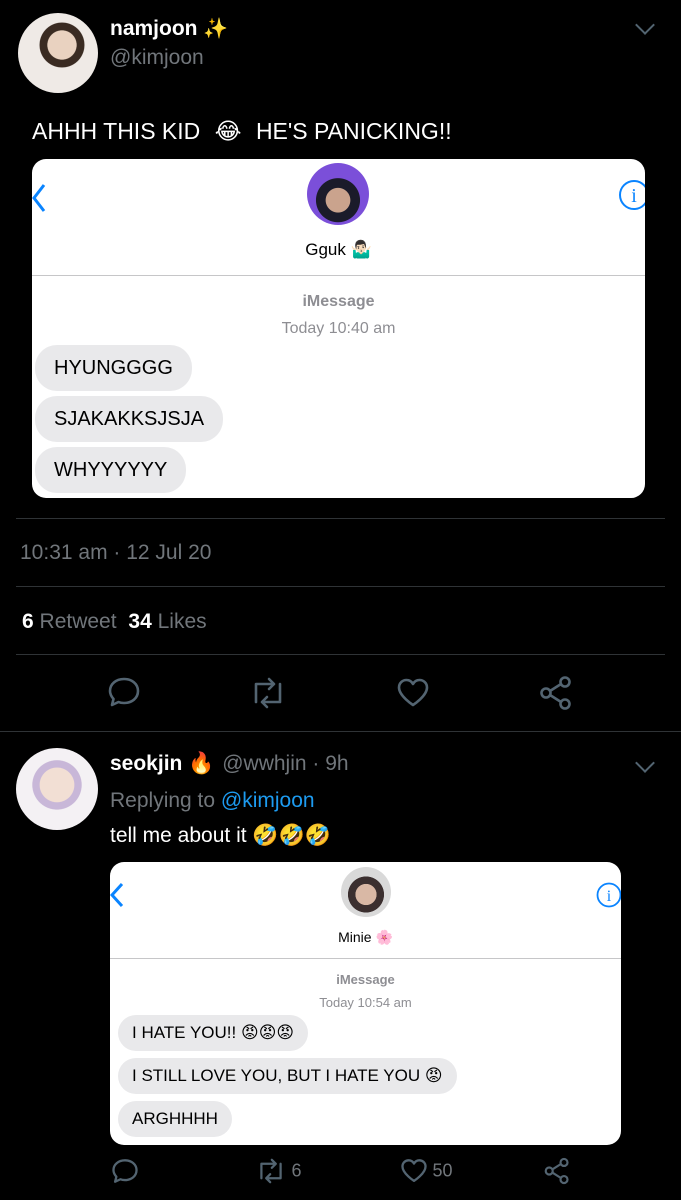 The height and width of the screenshot is (1200, 681). Describe the element at coordinates (154, 28) in the screenshot. I see `author-name: namjoon` at that location.